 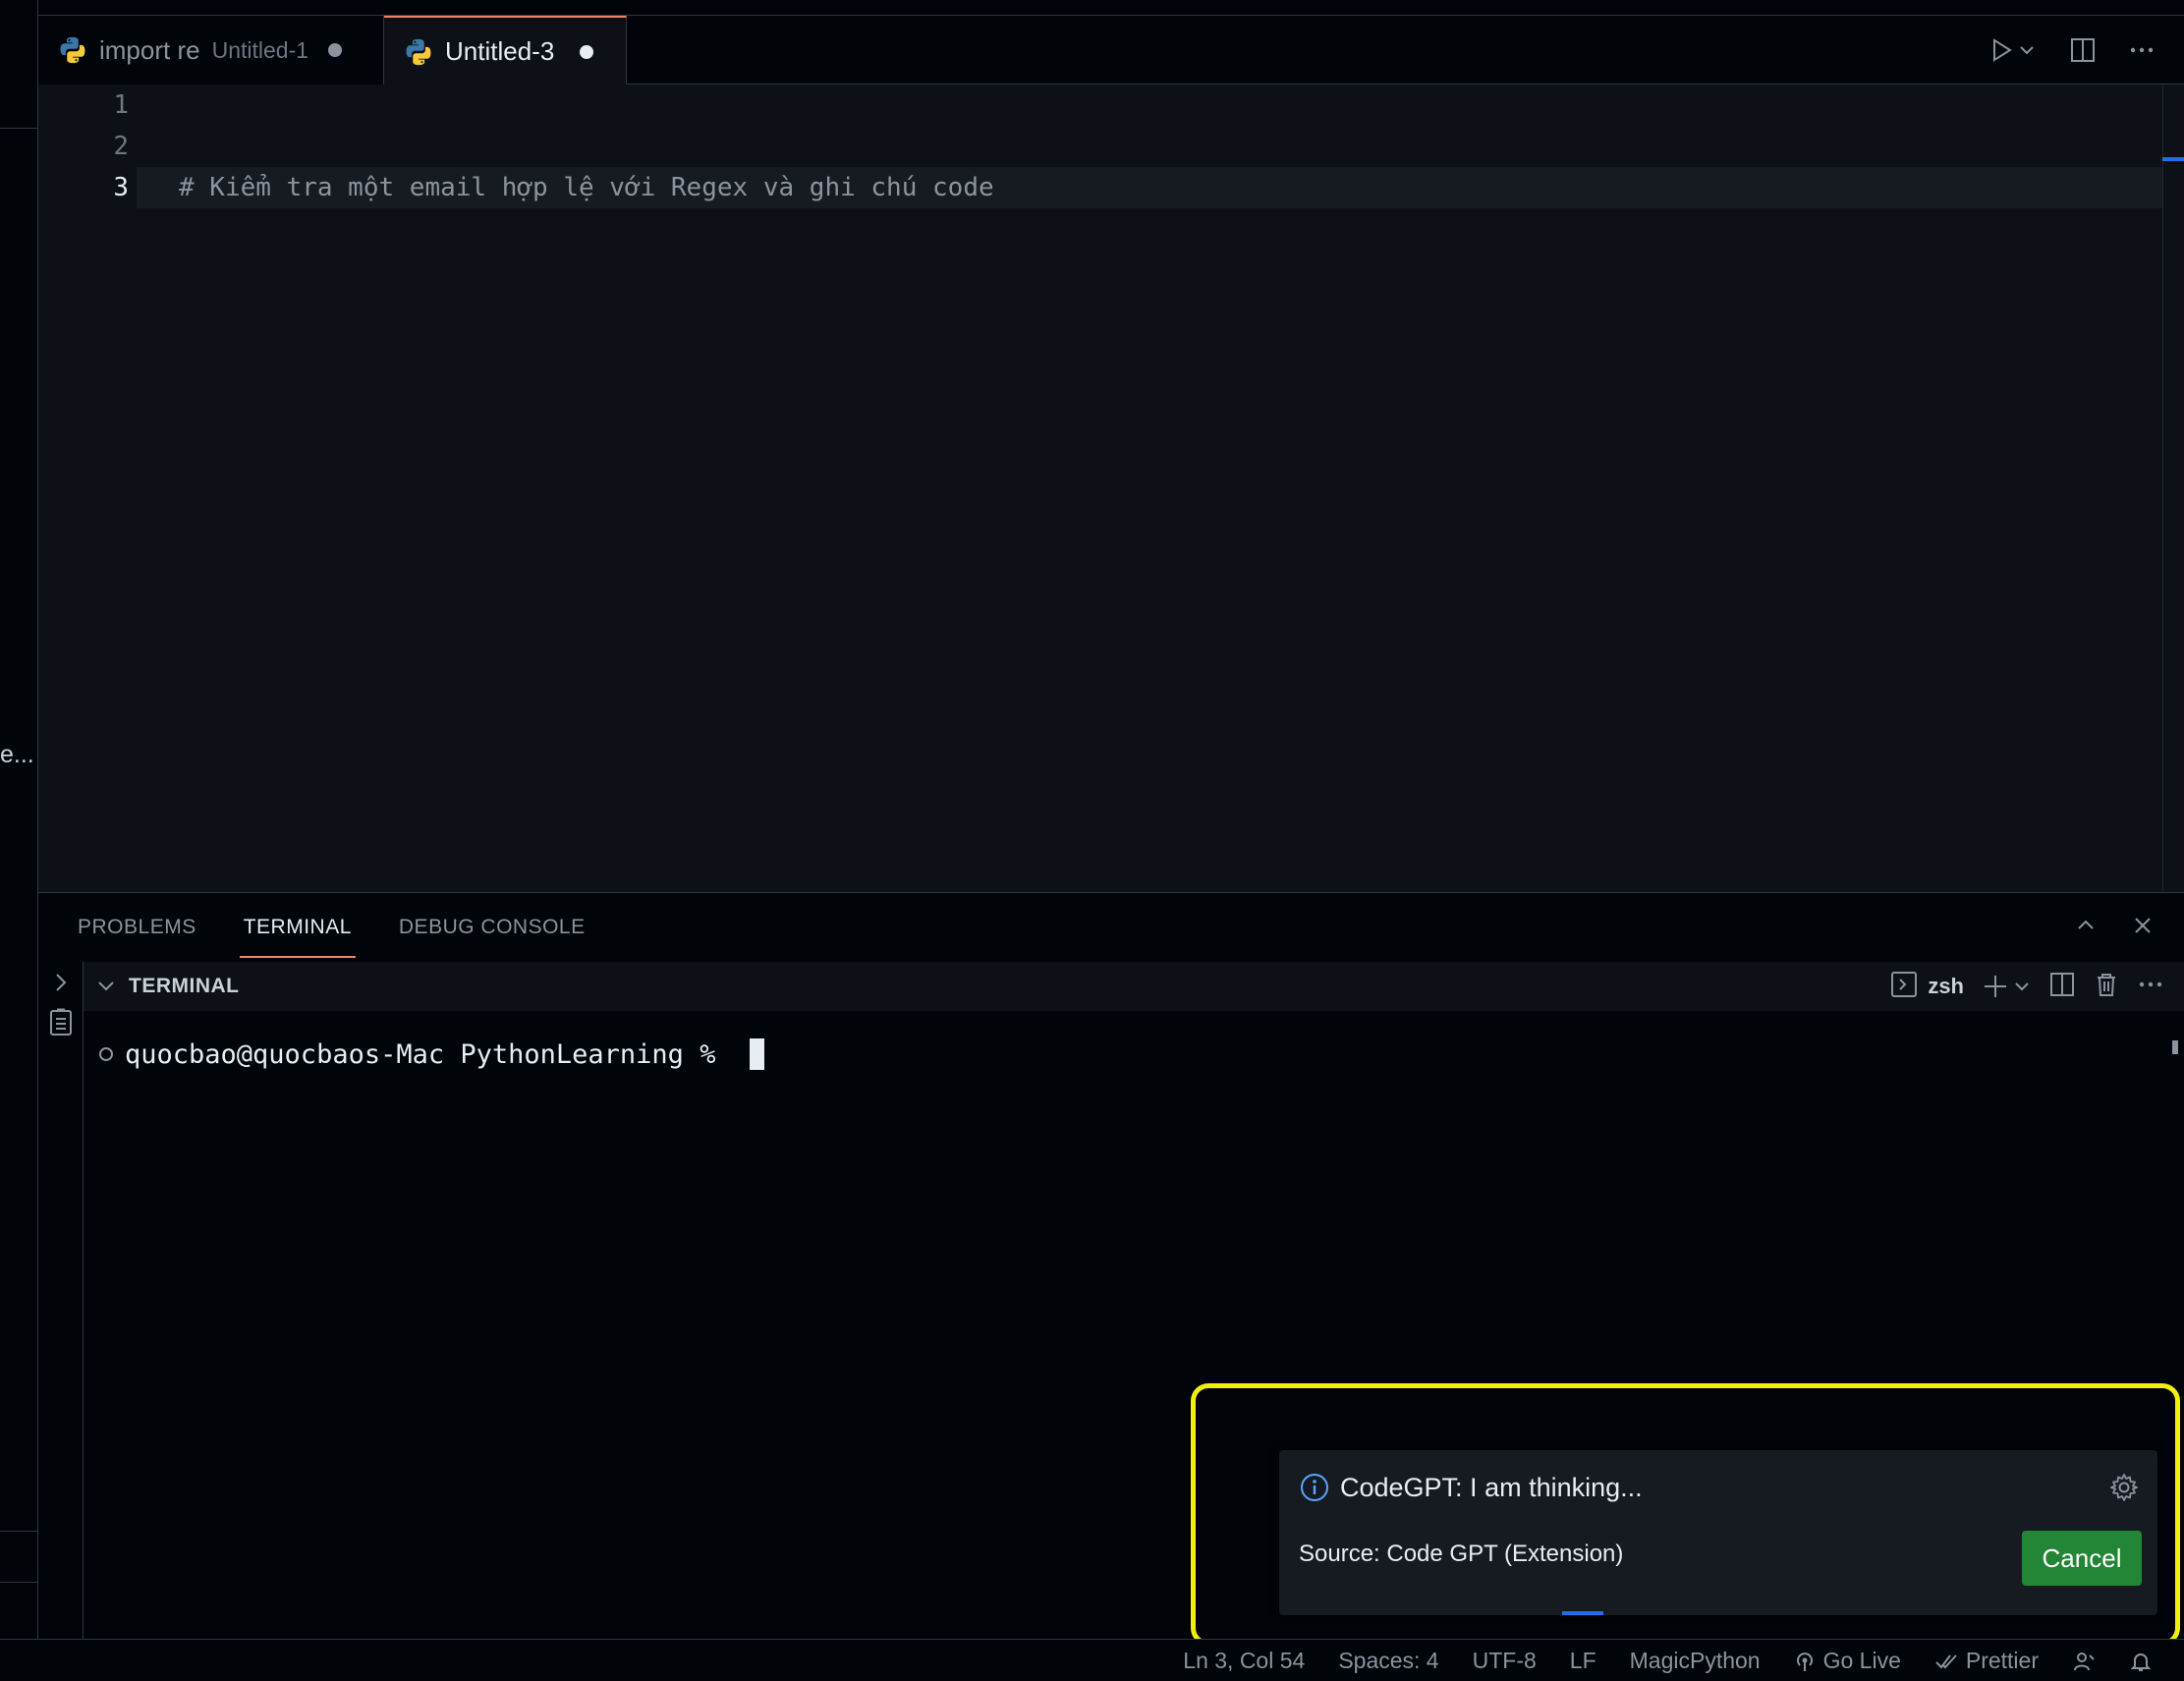 I want to click on tab-label: import re, so click(x=149, y=50).